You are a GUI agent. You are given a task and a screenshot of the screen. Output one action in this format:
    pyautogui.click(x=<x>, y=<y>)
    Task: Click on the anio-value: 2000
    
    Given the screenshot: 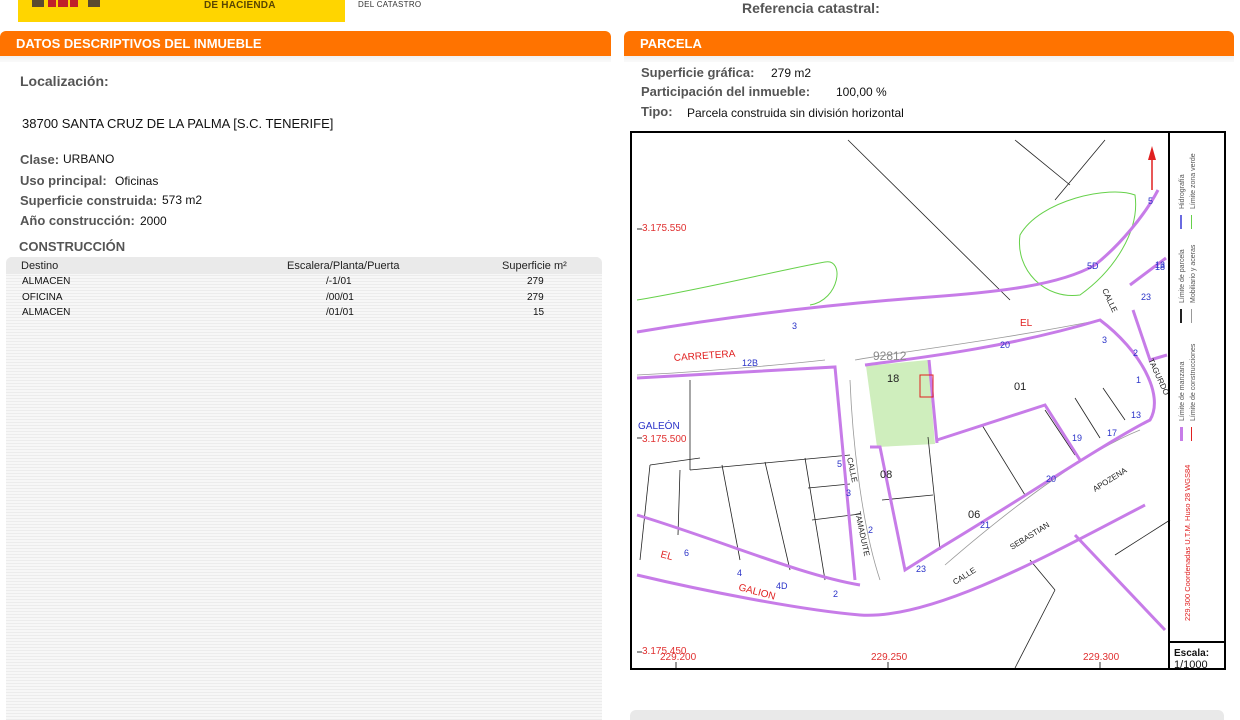 What is the action you would take?
    pyautogui.click(x=153, y=221)
    